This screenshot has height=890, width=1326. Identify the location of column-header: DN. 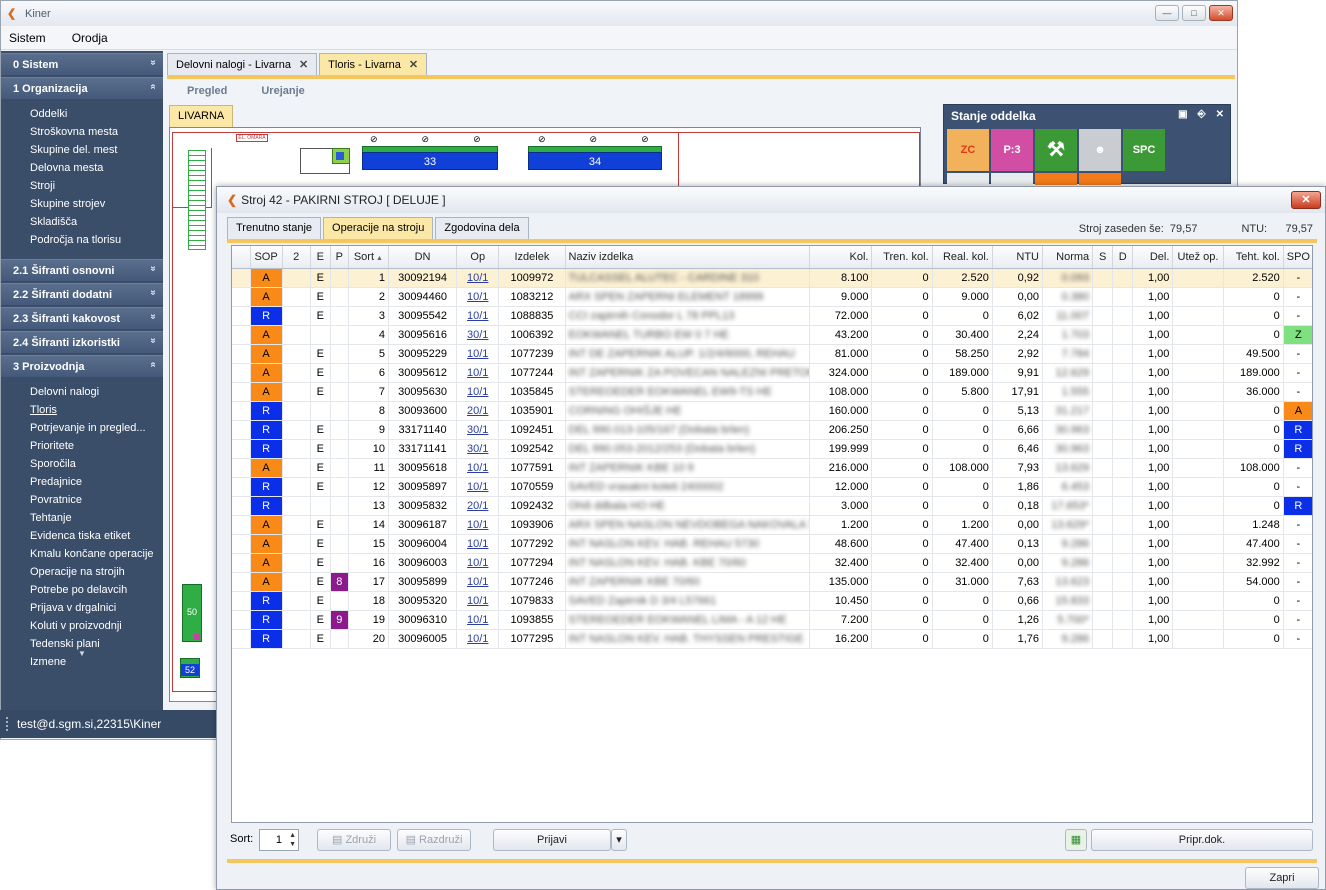
(423, 257).